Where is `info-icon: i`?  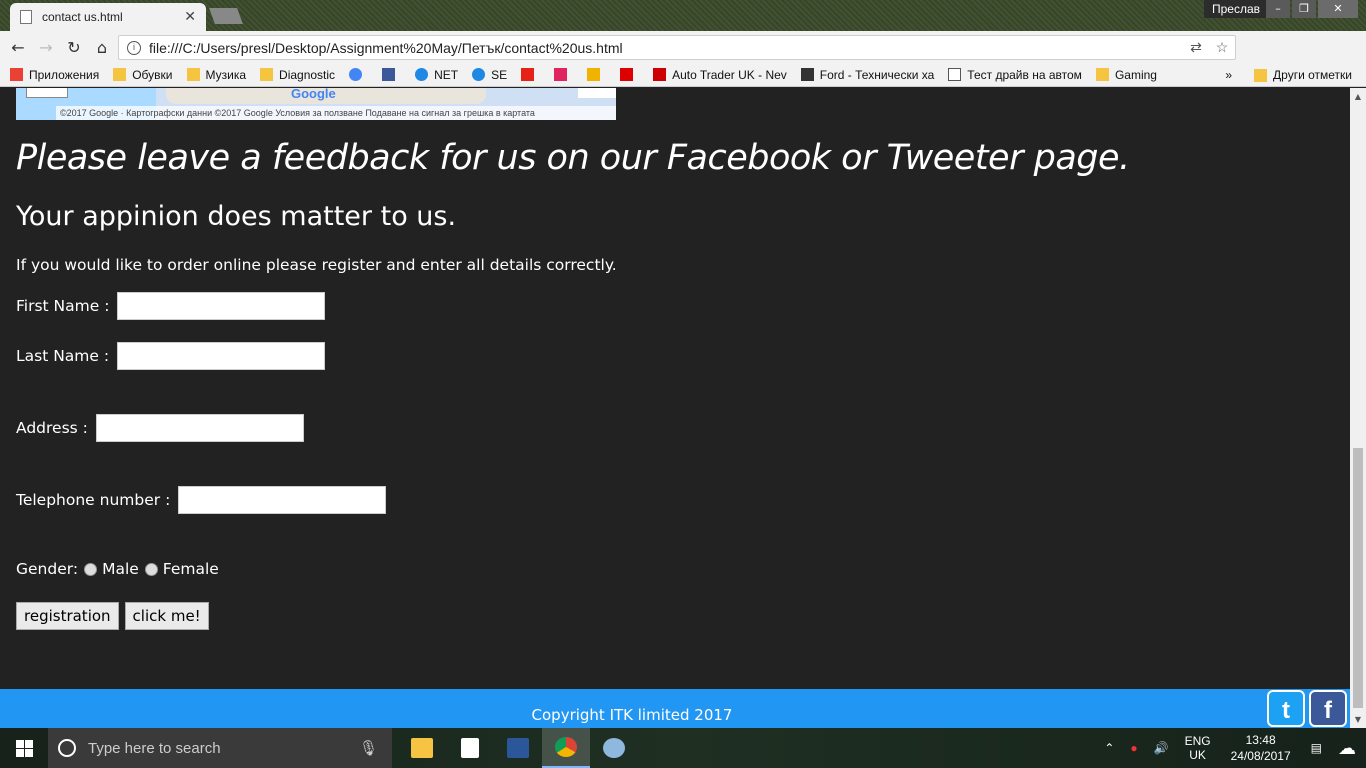
info-icon: i is located at coordinates (134, 47).